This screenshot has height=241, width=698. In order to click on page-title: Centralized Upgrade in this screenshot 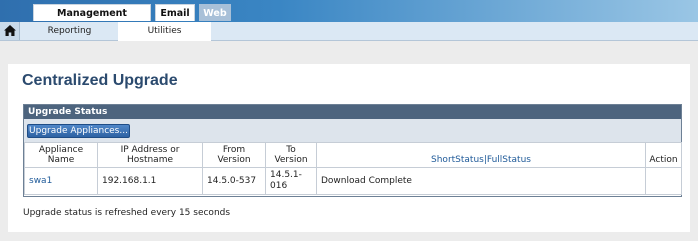, I will do `click(100, 80)`.